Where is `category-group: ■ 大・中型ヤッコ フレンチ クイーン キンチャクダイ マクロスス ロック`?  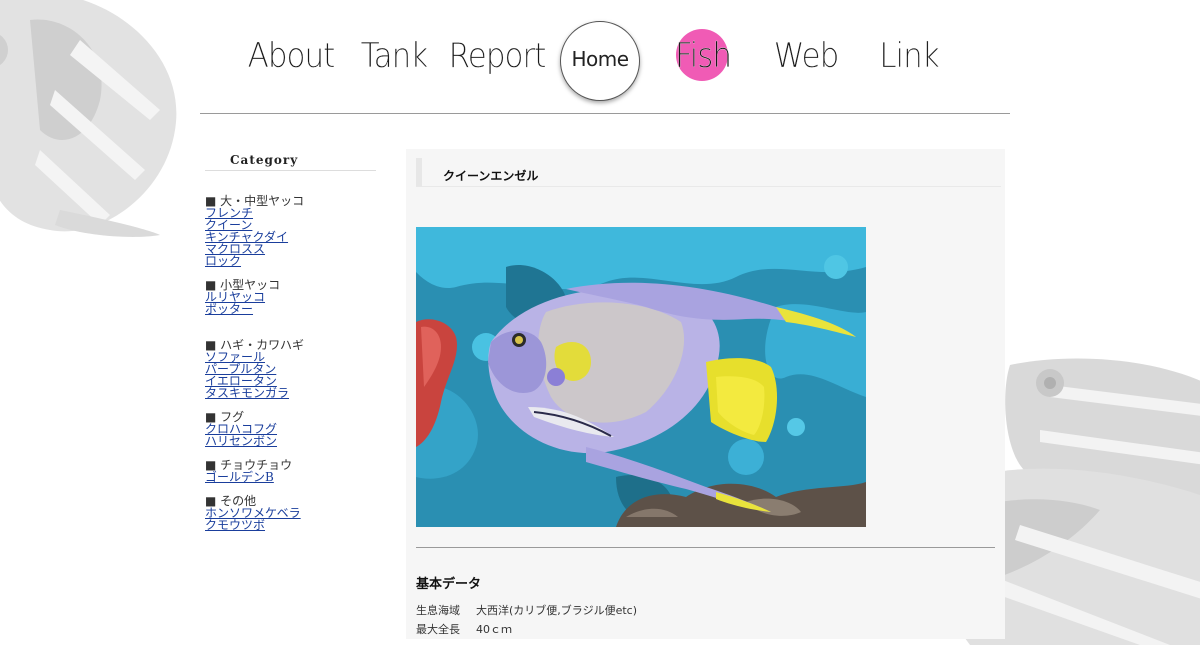 category-group: ■ 大・中型ヤッコ フレンチ クイーン キンチャクダイ マクロスス ロック is located at coordinates (295, 231).